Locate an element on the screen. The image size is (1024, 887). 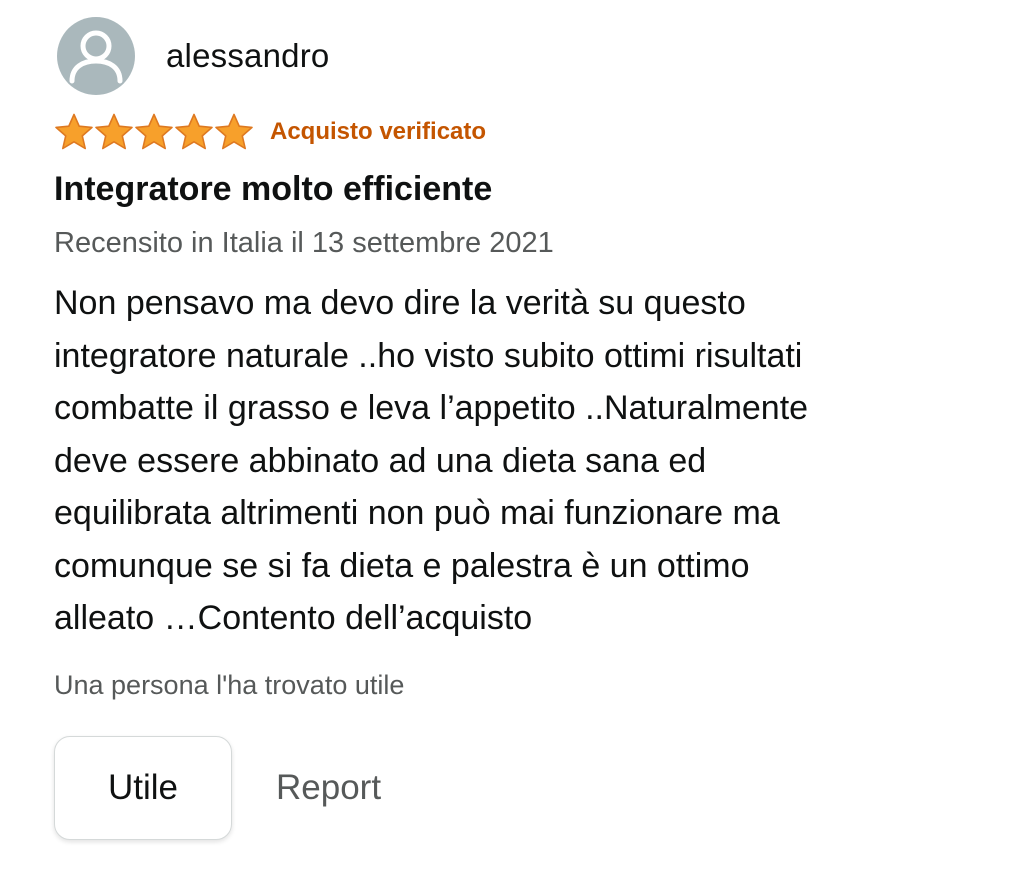
rating-row: Acquisto verificato is located at coordinates (270, 132).